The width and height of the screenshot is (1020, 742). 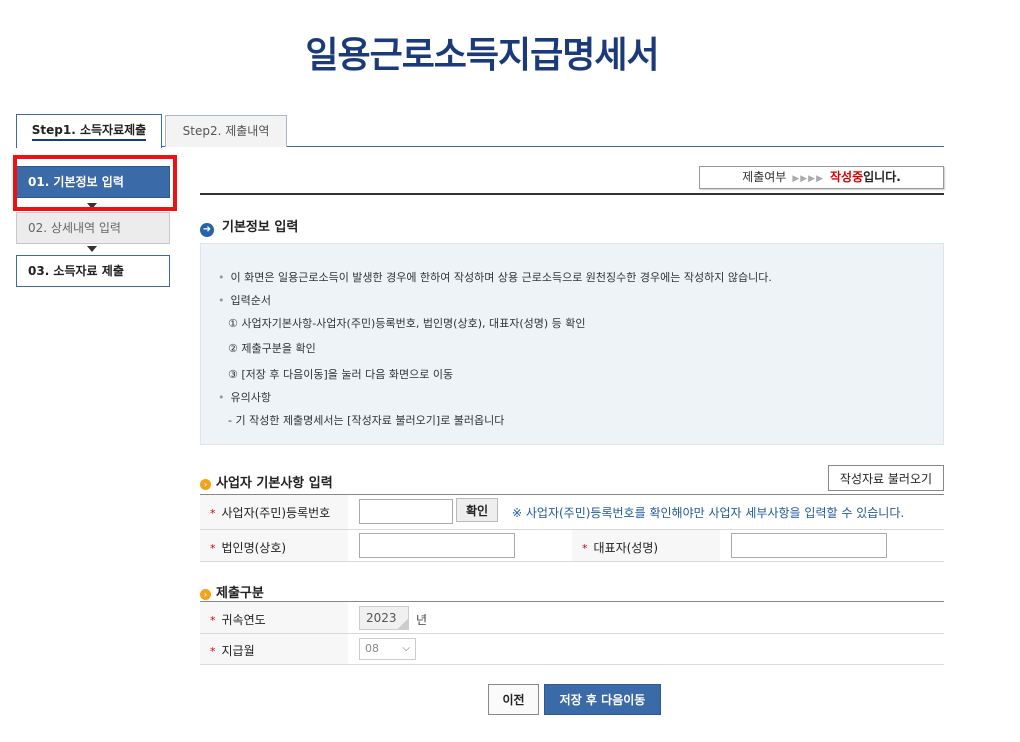 I want to click on info-line: • 입력순서, so click(x=244, y=300).